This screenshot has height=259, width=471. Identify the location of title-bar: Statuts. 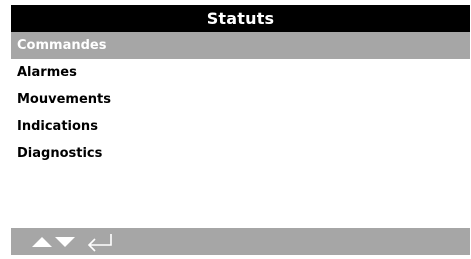
(240, 18).